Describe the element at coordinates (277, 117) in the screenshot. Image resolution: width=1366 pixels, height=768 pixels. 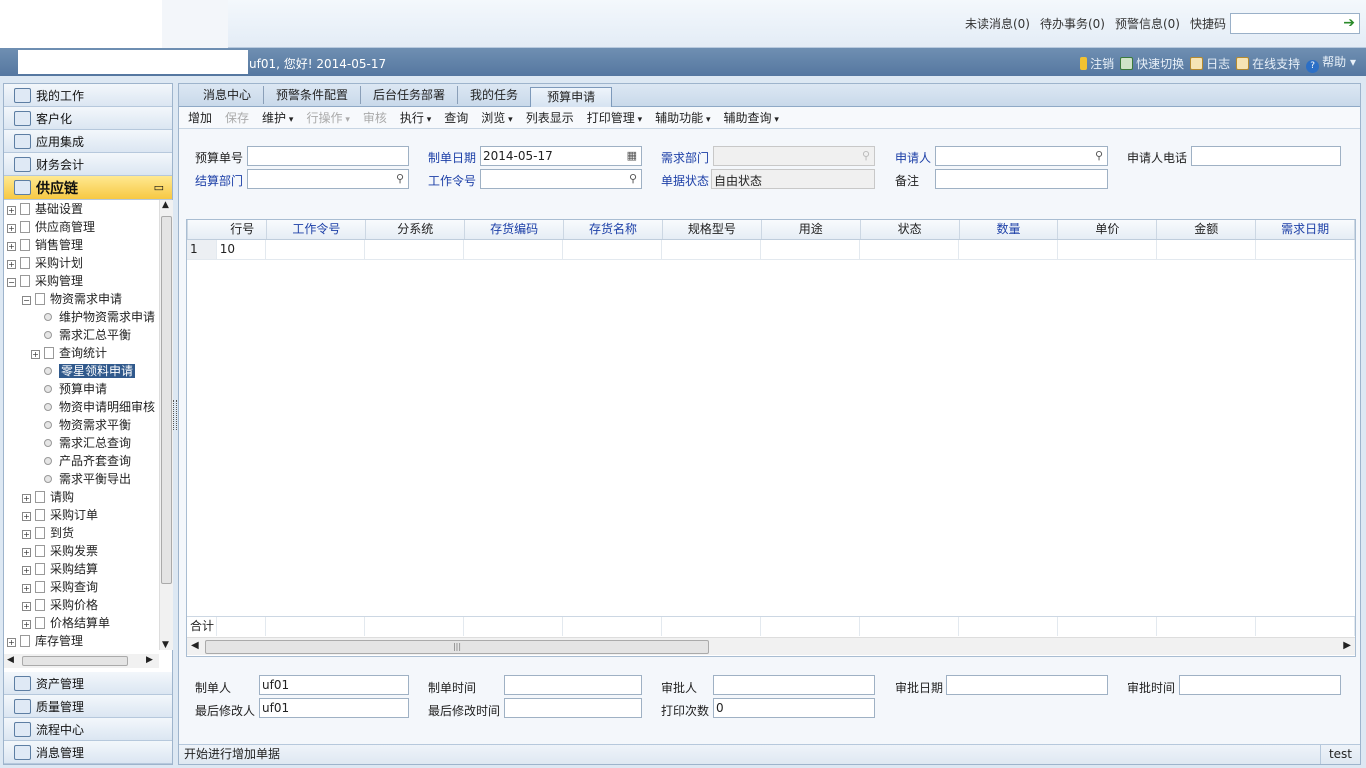
I see `toolbar-button-2: 维护` at that location.